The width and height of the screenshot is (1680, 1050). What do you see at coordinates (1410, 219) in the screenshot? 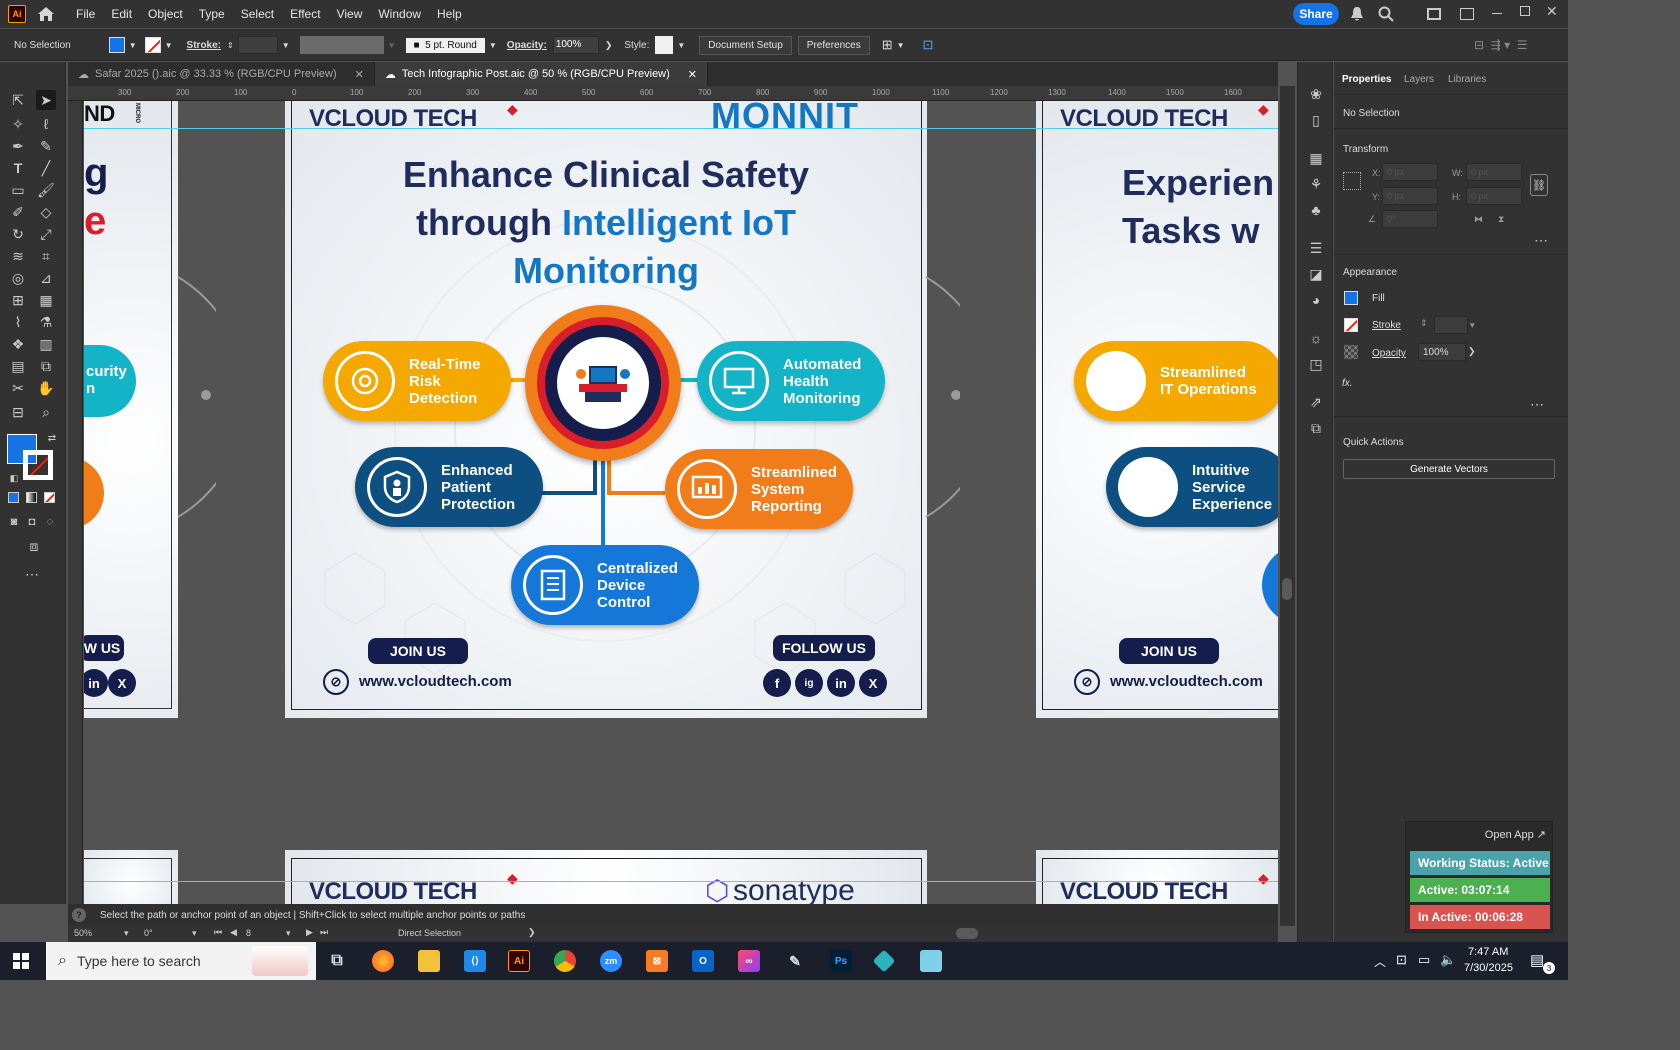
I see `angle-input: 0°` at bounding box center [1410, 219].